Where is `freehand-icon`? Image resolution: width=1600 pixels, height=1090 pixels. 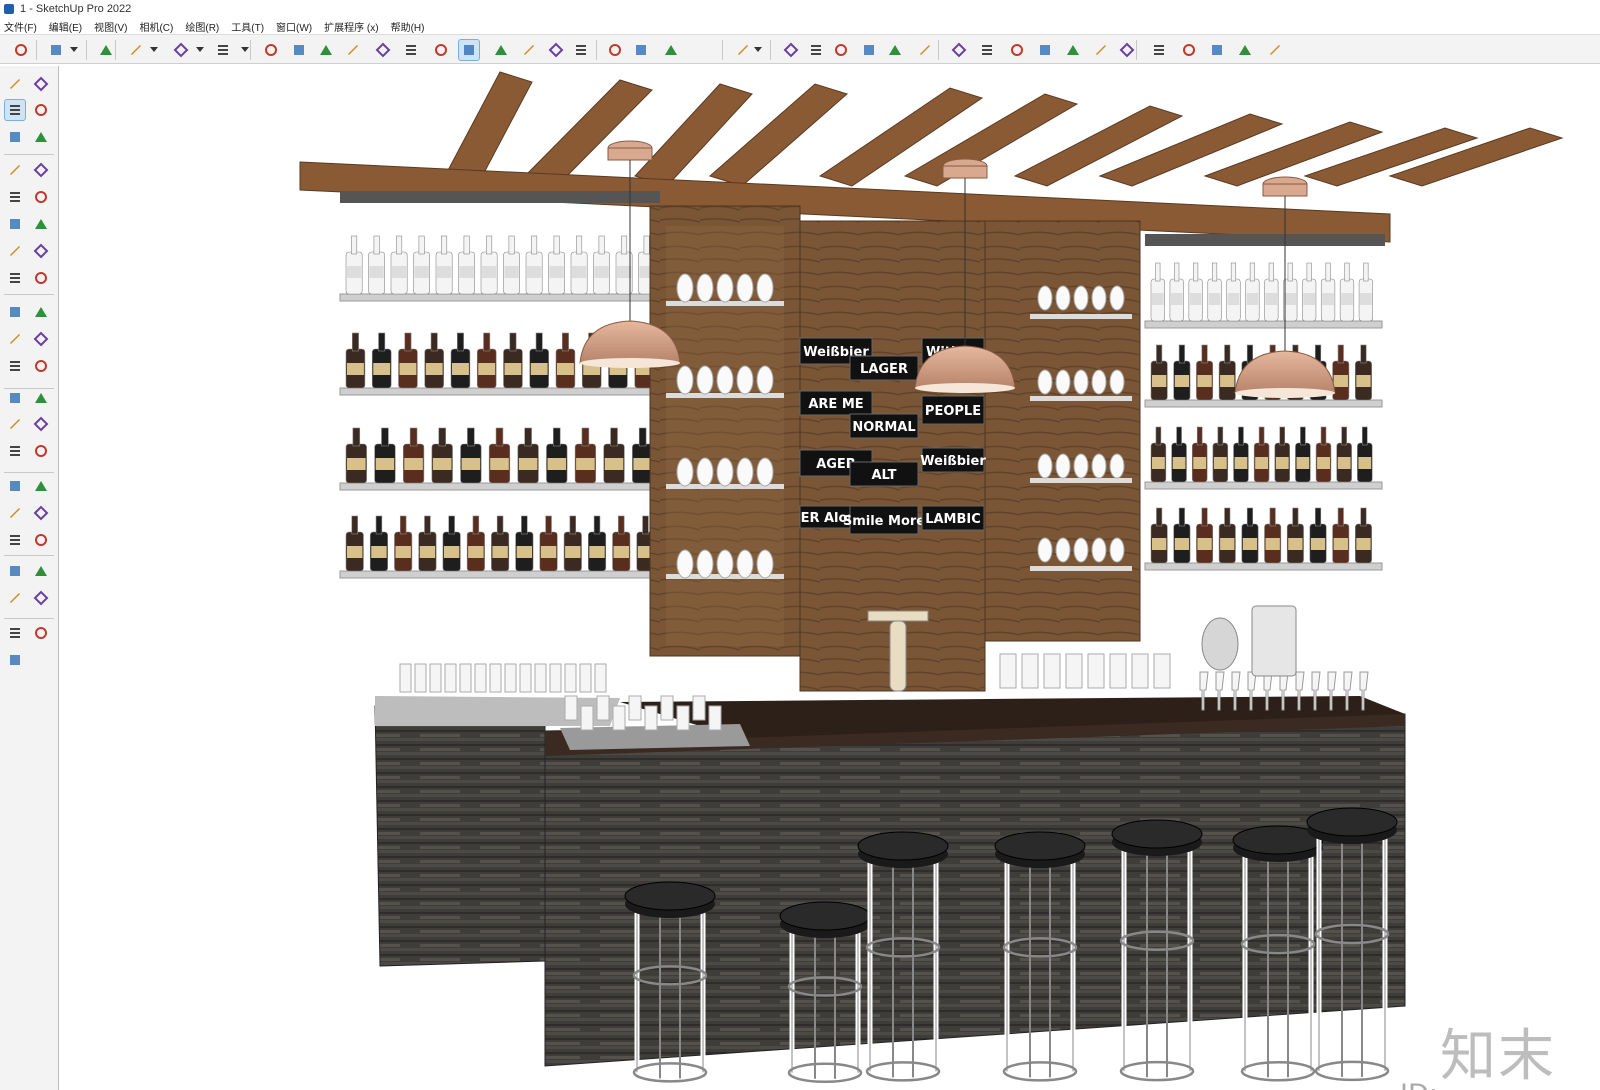
freehand-icon is located at coordinates (41, 170).